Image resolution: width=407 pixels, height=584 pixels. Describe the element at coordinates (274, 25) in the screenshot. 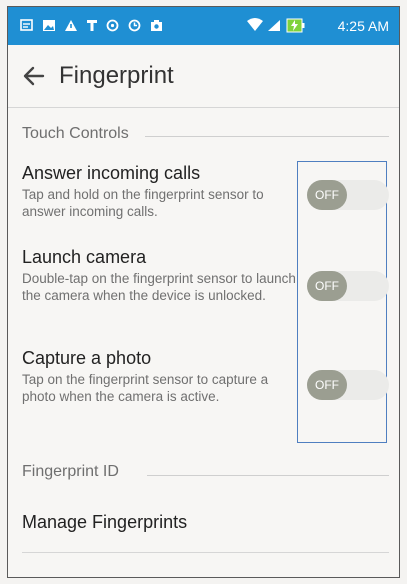

I see `signal-icon` at that location.